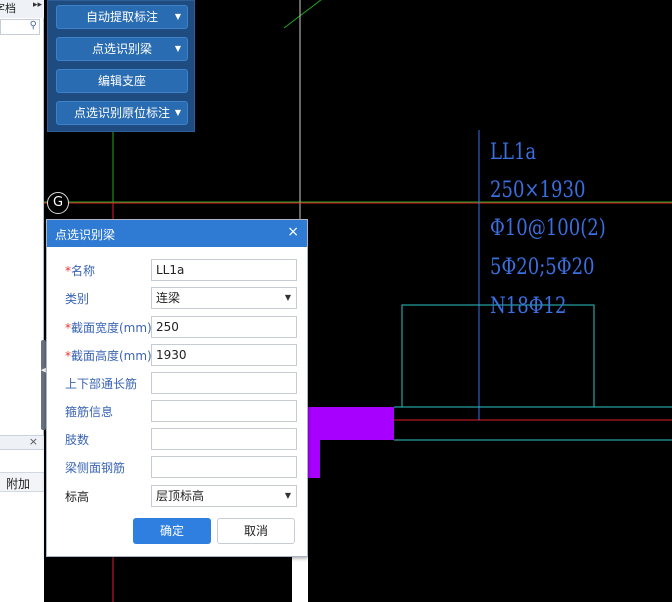 Image resolution: width=672 pixels, height=602 pixels. I want to click on sidebar-property-panel: × 附加, so click(22, 518).